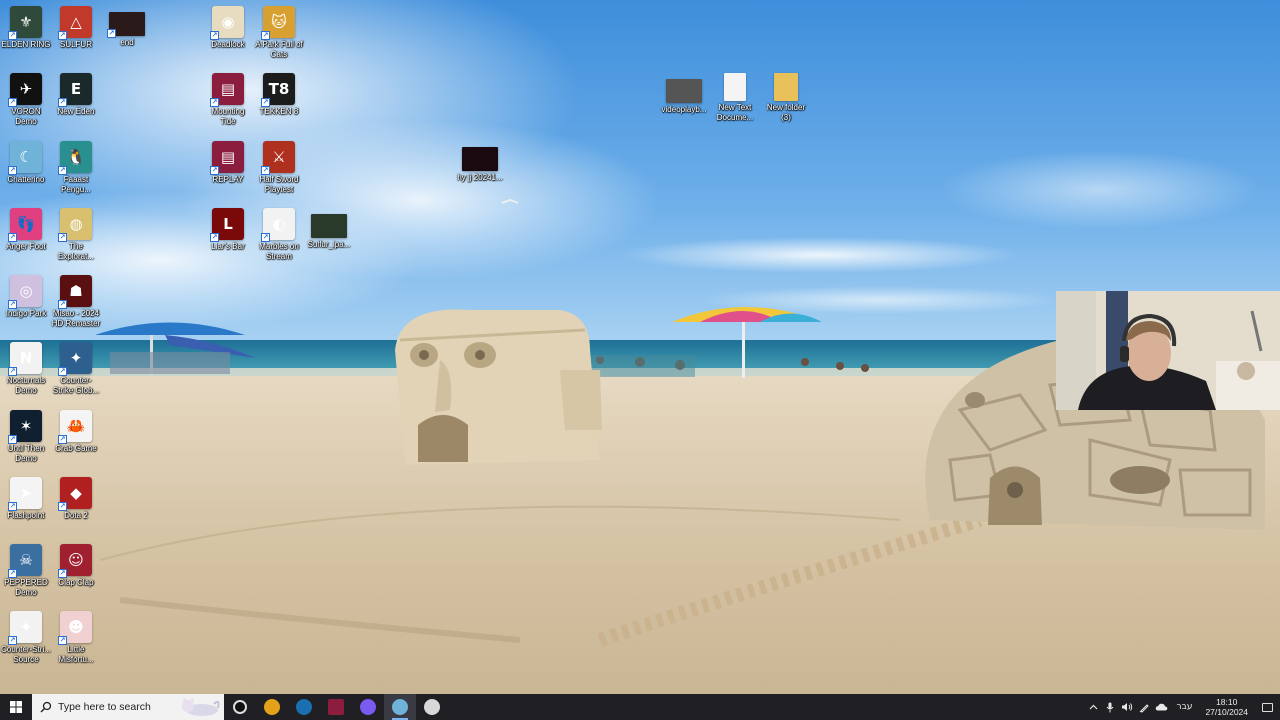 The height and width of the screenshot is (720, 1280). I want to click on desktop-icon: ⚜ ↗ ELDEN RING, so click(26, 26).